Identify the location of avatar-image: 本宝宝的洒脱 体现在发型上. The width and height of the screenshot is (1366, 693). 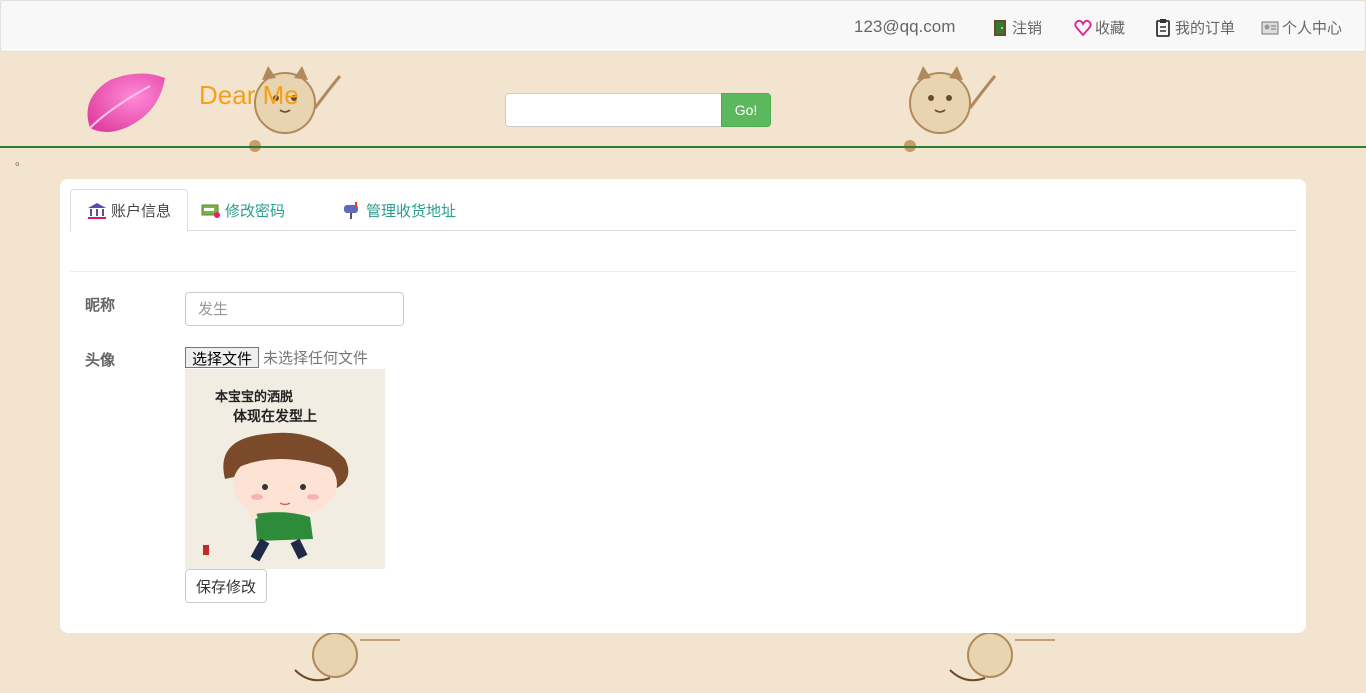
(285, 469).